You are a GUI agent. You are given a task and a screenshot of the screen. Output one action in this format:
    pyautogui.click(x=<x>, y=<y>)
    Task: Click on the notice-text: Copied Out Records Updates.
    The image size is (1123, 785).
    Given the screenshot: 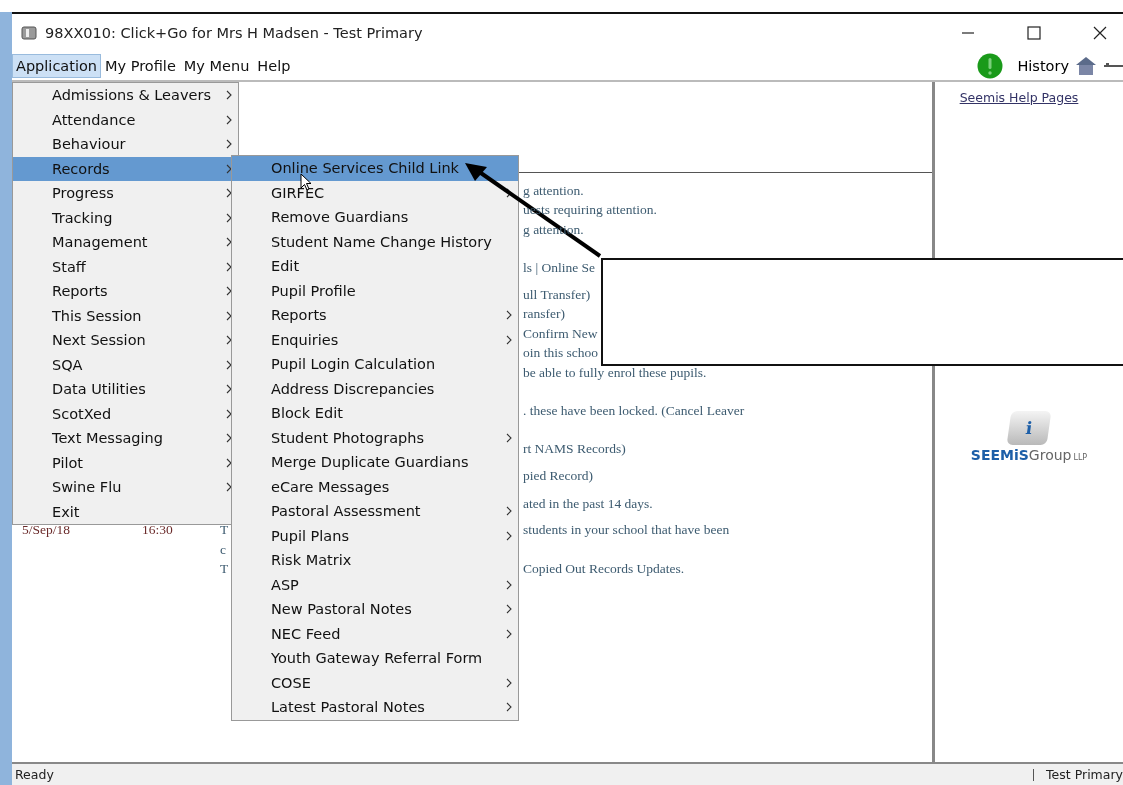 What is the action you would take?
    pyautogui.click(x=604, y=569)
    